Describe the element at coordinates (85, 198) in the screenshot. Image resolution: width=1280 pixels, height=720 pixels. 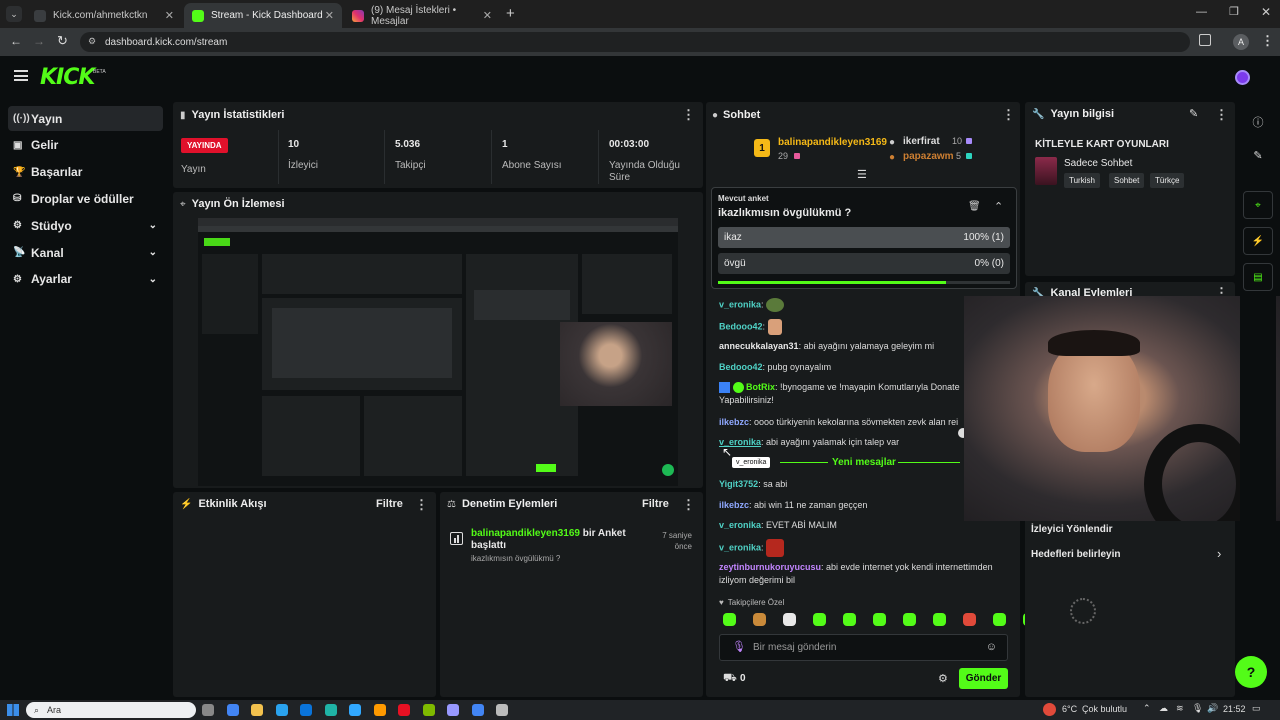
I see `sidebar-item-3: ⛁ Droplar ve ödüller` at that location.